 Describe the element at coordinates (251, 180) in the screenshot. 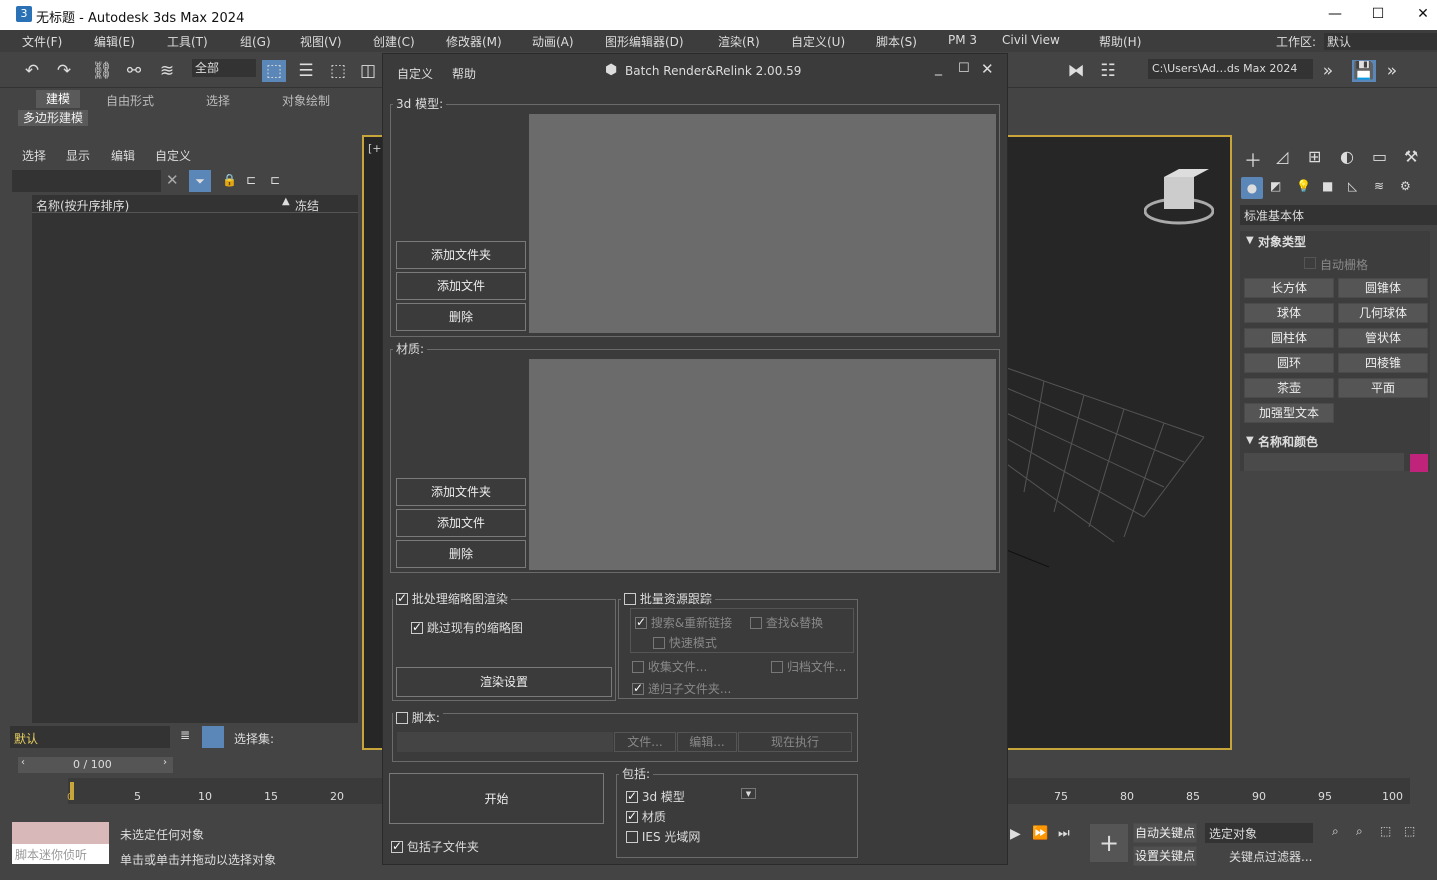

I see `hierarchy-icon: ⊏` at that location.